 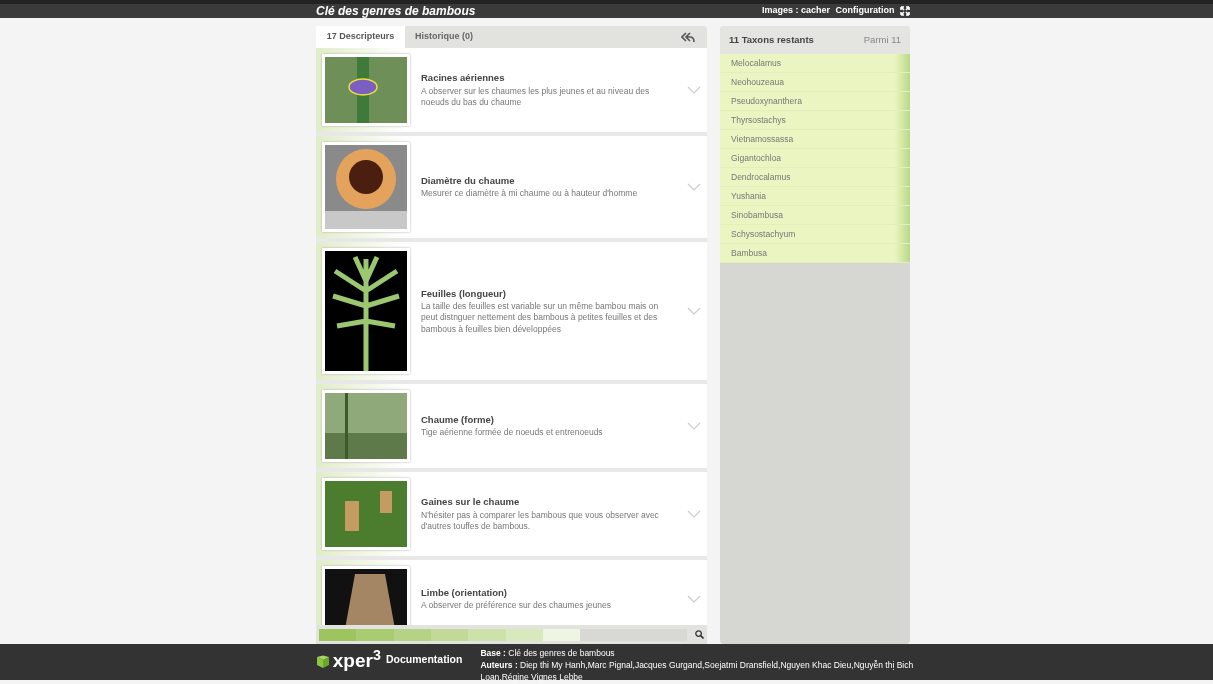 I want to click on base-line: Base : Clé des genres de bambous, so click(x=548, y=652).